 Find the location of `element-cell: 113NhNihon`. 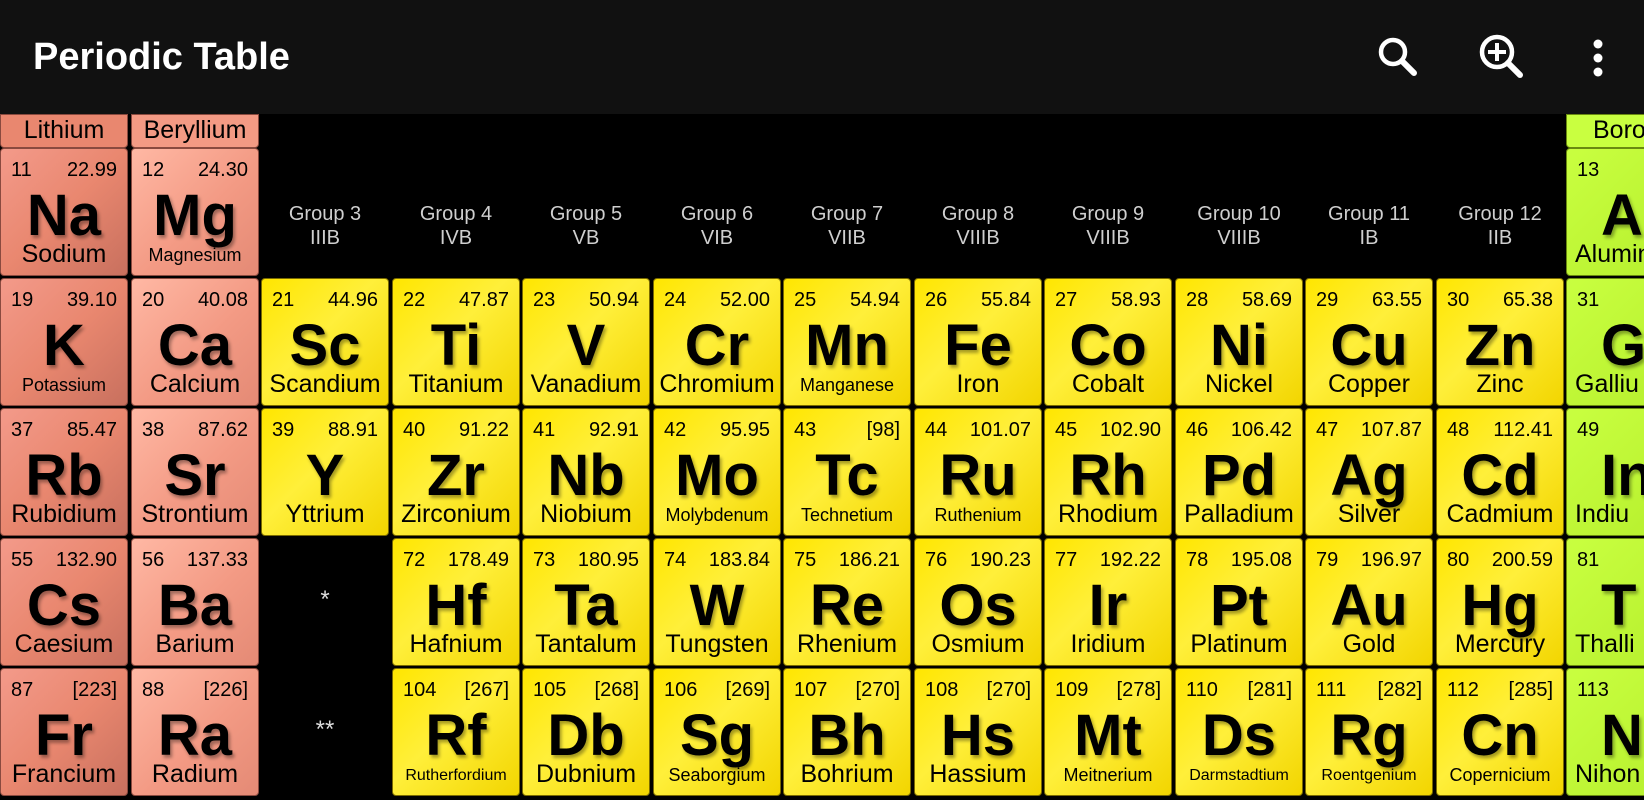

element-cell: 113NhNihon is located at coordinates (1605, 732).